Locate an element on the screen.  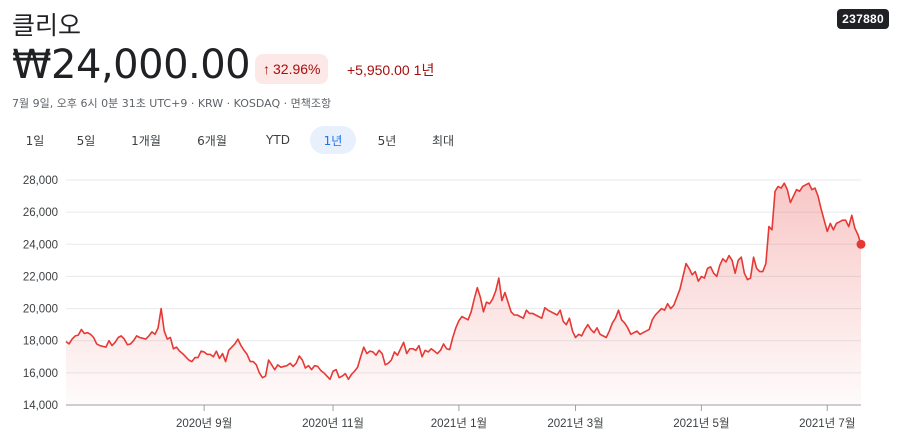
y-tick-label: 14,000 is located at coordinates (40, 406).